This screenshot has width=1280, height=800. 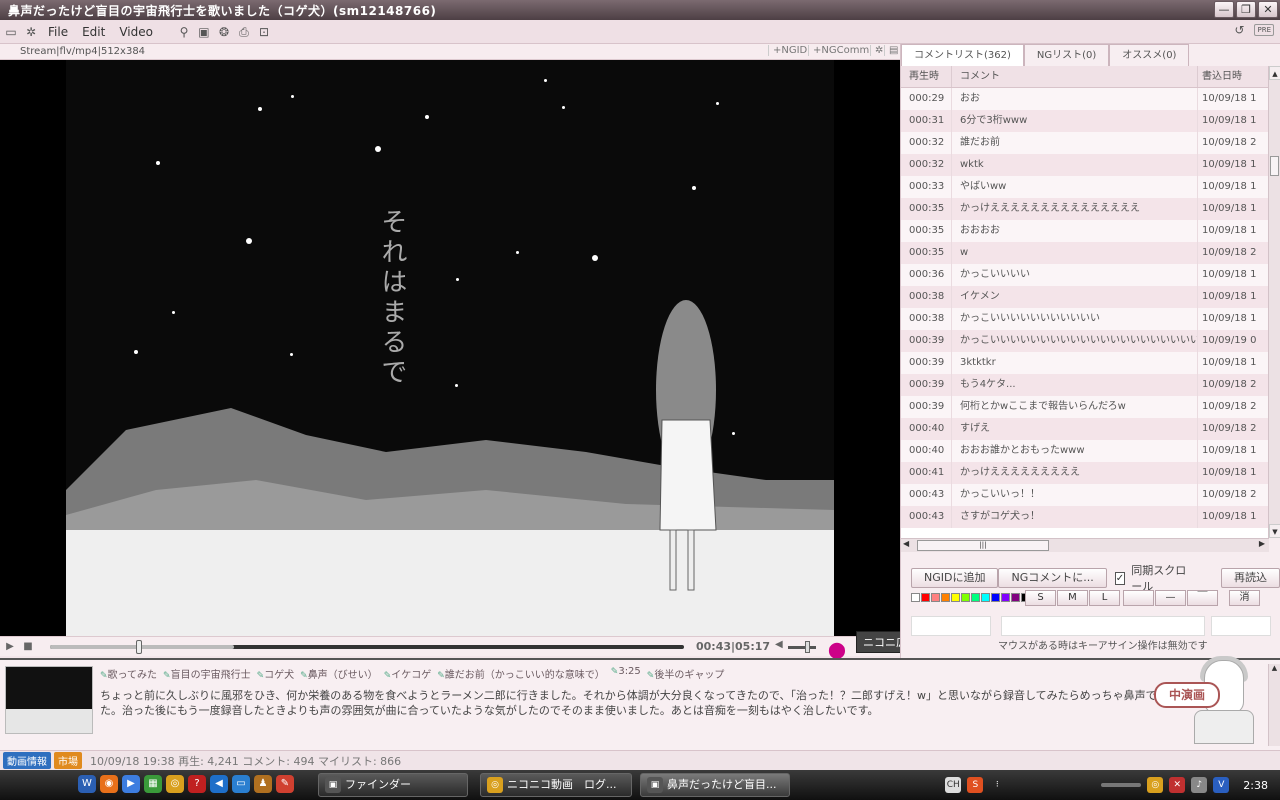 What do you see at coordinates (1120, 578) in the screenshot?
I see `sync-scroll-checkbox: ✓` at bounding box center [1120, 578].